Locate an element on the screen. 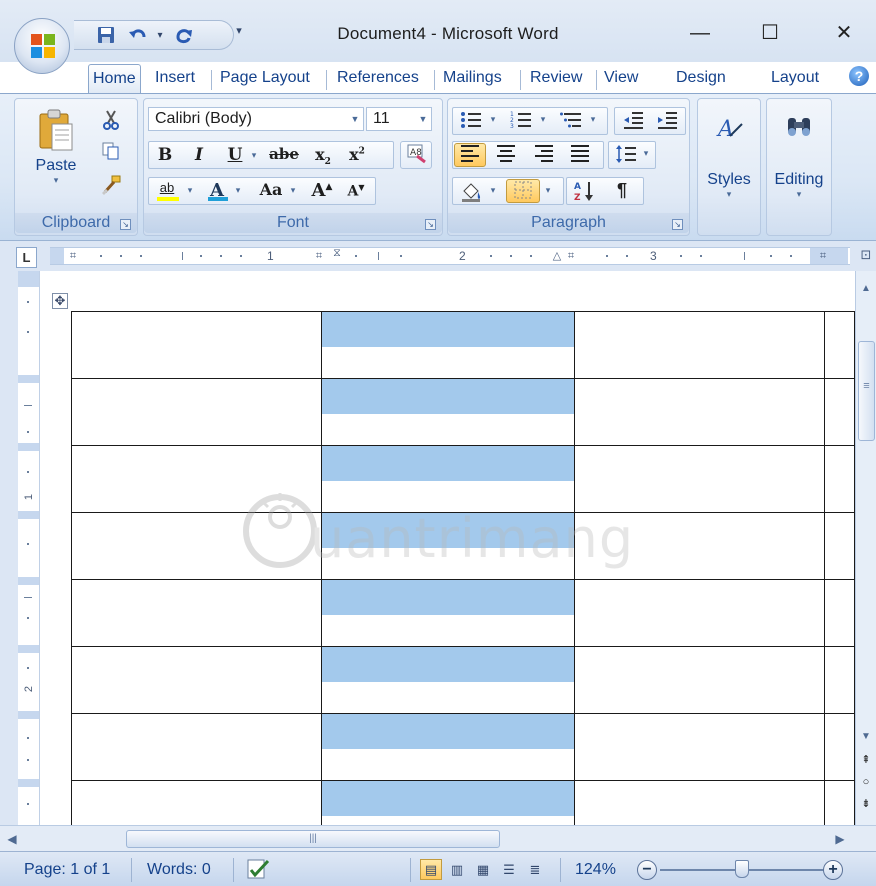 The height and width of the screenshot is (886, 876). draft-view-icon: ≣ is located at coordinates (535, 869).